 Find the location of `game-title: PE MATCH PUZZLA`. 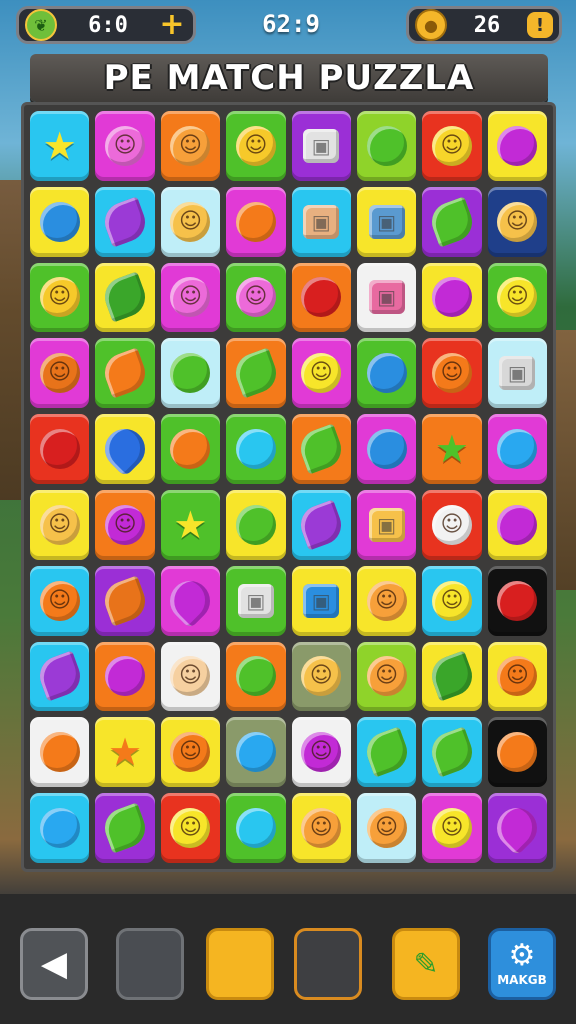

game-title: PE MATCH PUZZLA is located at coordinates (289, 78).